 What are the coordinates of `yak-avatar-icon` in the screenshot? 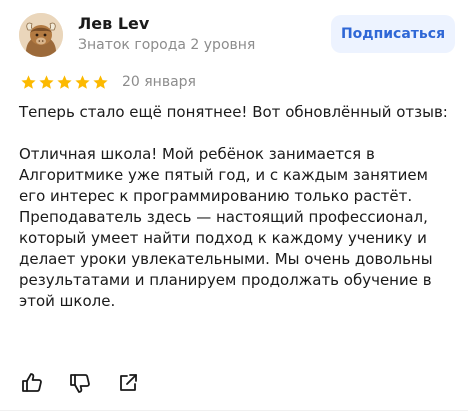 It's located at (41, 35).